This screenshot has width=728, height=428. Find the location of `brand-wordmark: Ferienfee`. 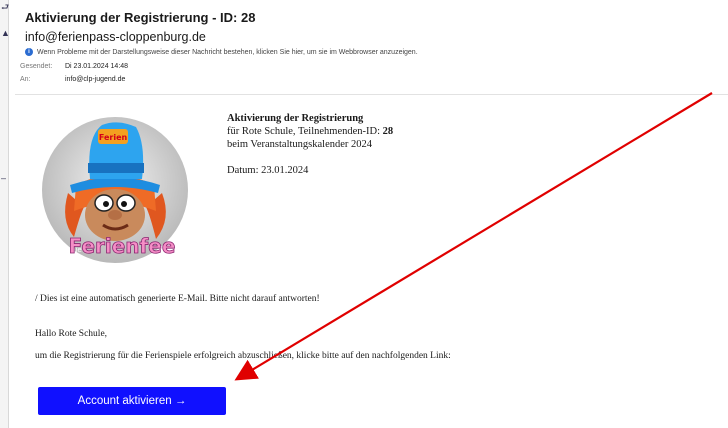

brand-wordmark: Ferienfee is located at coordinates (122, 246).